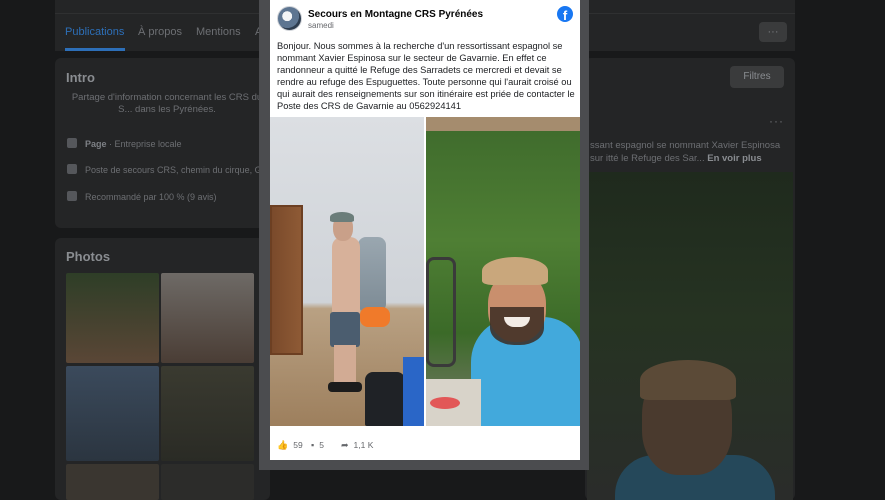  I want to click on photo-person-cap, so click(342, 217).